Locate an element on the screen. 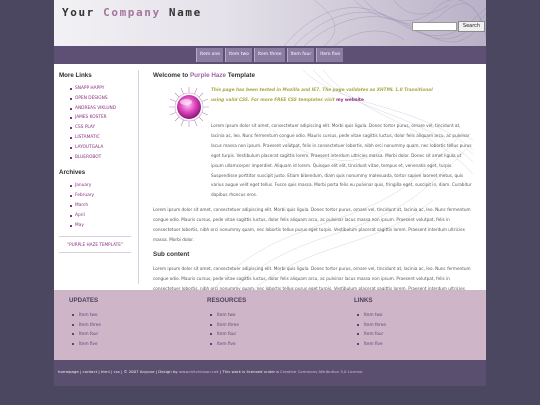 This screenshot has width=540, height=405. logo-word-your: Your is located at coordinates (78, 12).